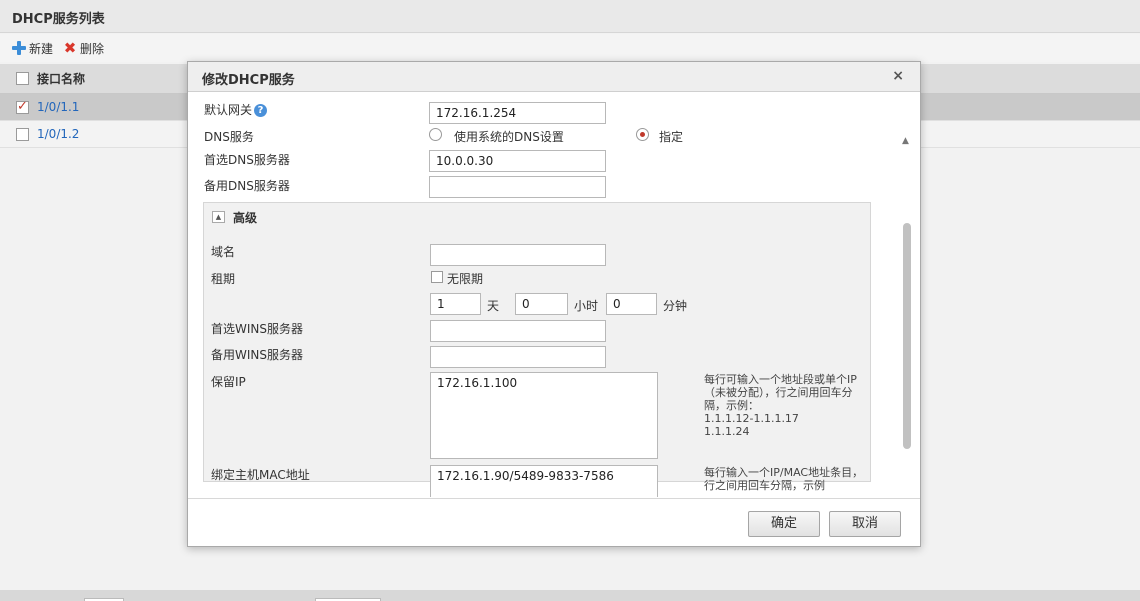 The image size is (1140, 601). What do you see at coordinates (784, 524) in the screenshot?
I see `ok-button: 确定` at bounding box center [784, 524].